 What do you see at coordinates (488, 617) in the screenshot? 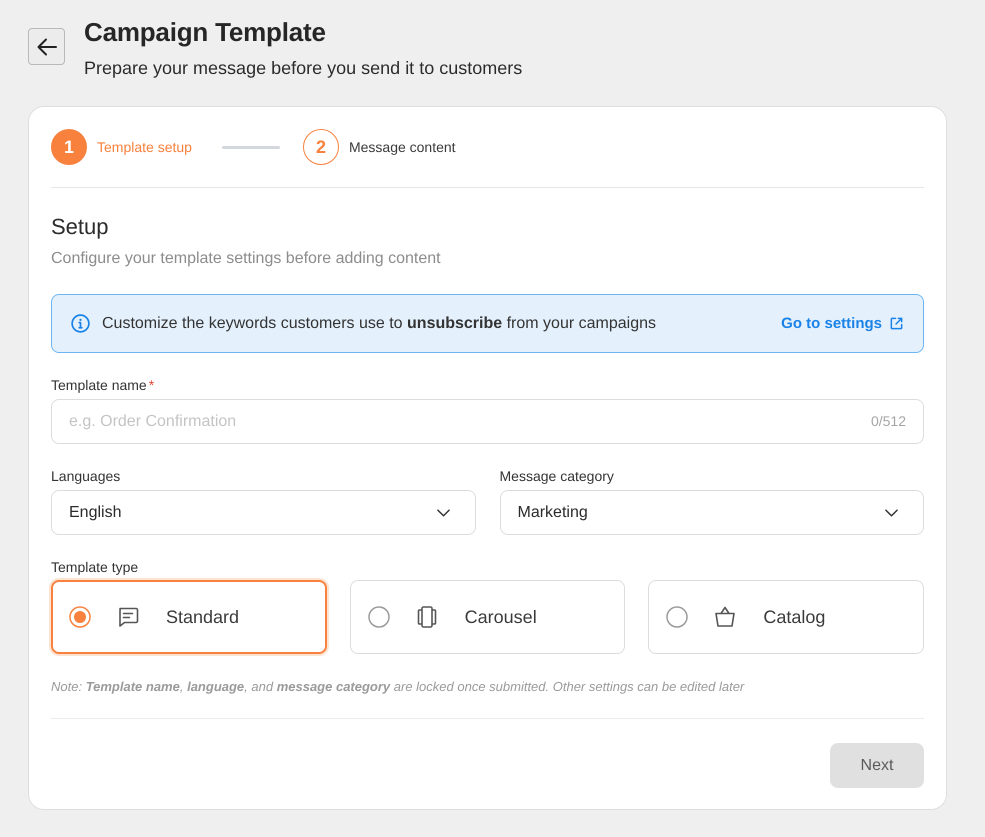
I see `template-type-option: Carousel` at bounding box center [488, 617].